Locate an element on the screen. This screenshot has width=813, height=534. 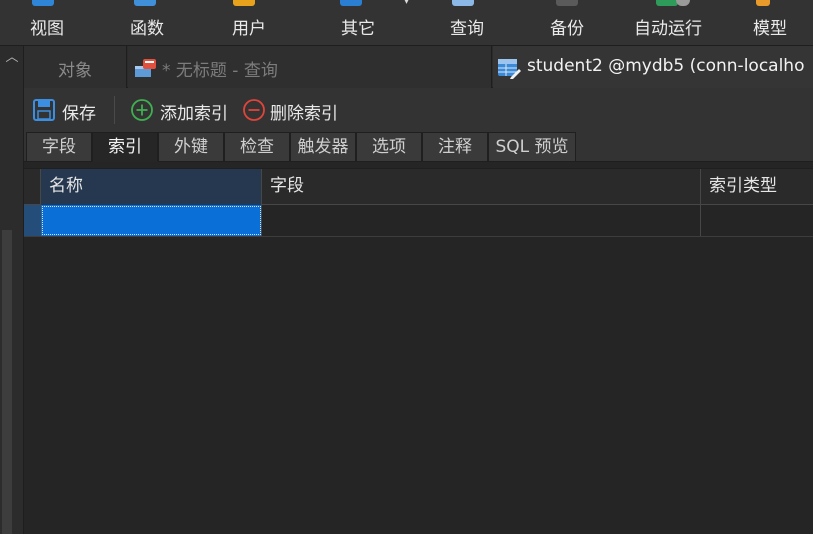
clock-icon is located at coordinates (683, 3).